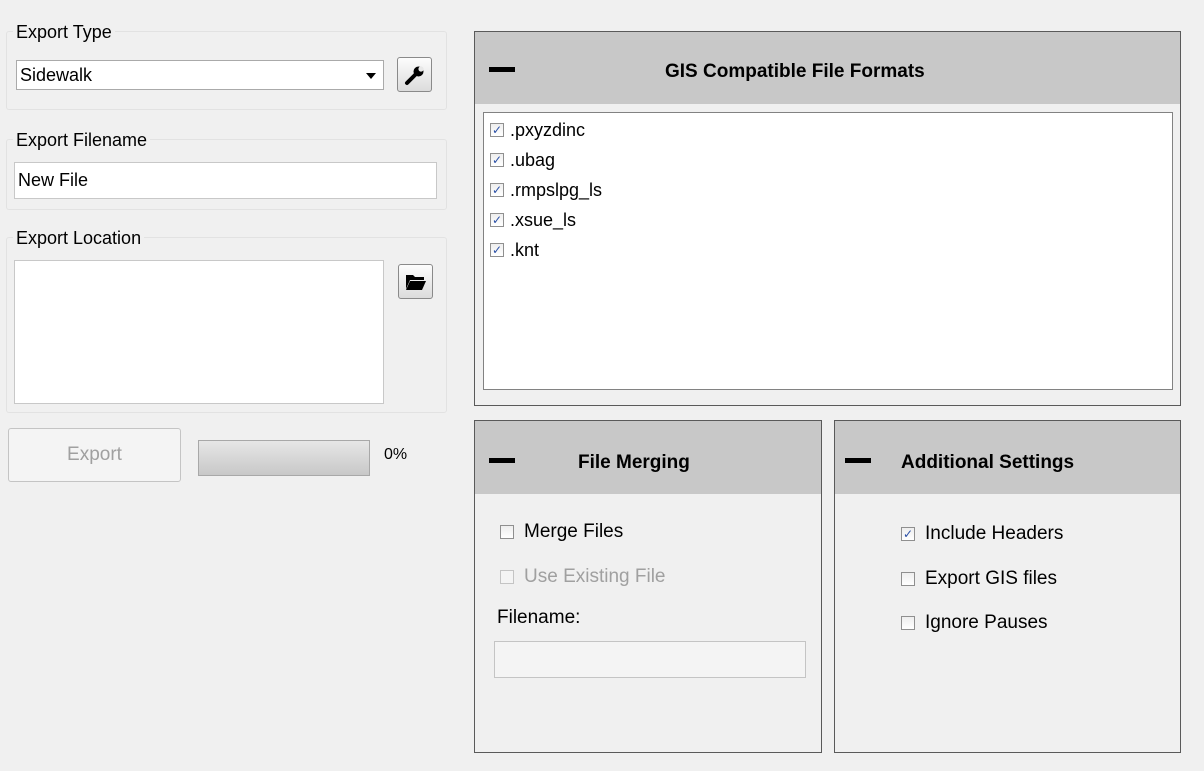  I want to click on include-headers-option: Include Headers, so click(982, 534).